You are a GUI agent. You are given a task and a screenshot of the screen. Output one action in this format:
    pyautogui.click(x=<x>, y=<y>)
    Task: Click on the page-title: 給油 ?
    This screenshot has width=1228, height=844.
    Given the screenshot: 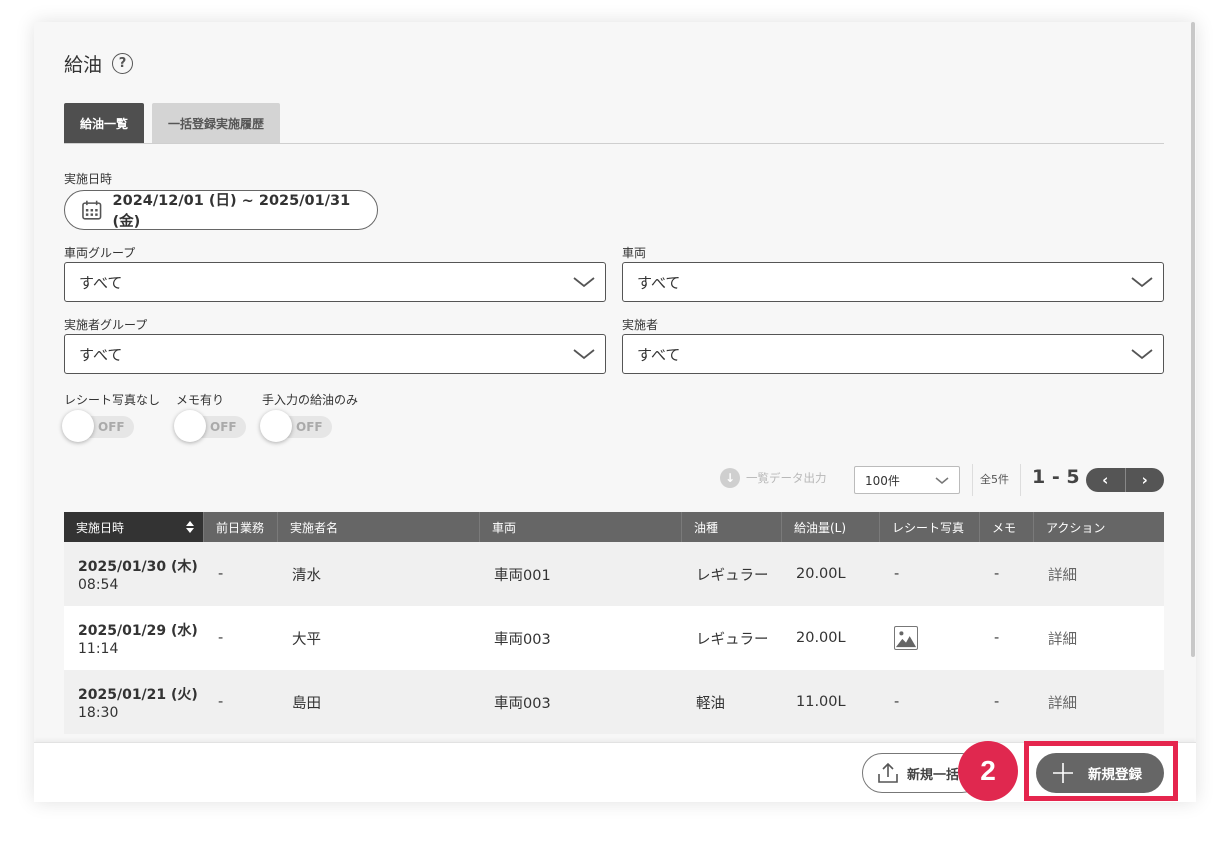 What is the action you would take?
    pyautogui.click(x=99, y=63)
    